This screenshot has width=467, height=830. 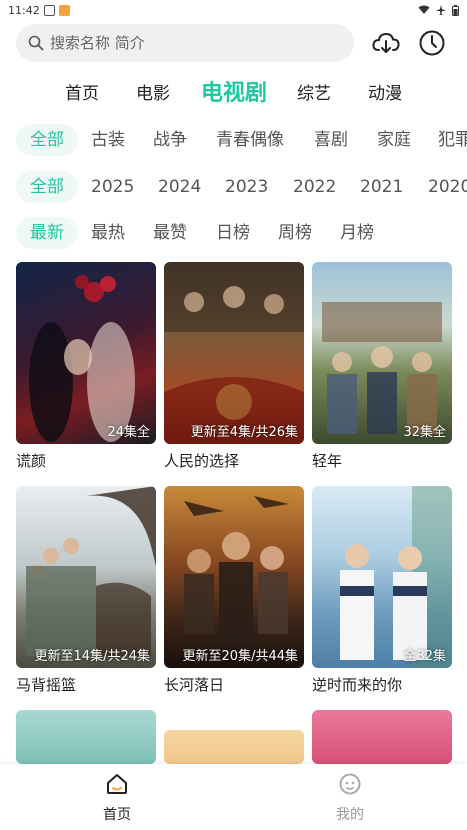 I want to click on genre-filter-family: 家庭, so click(x=394, y=140).